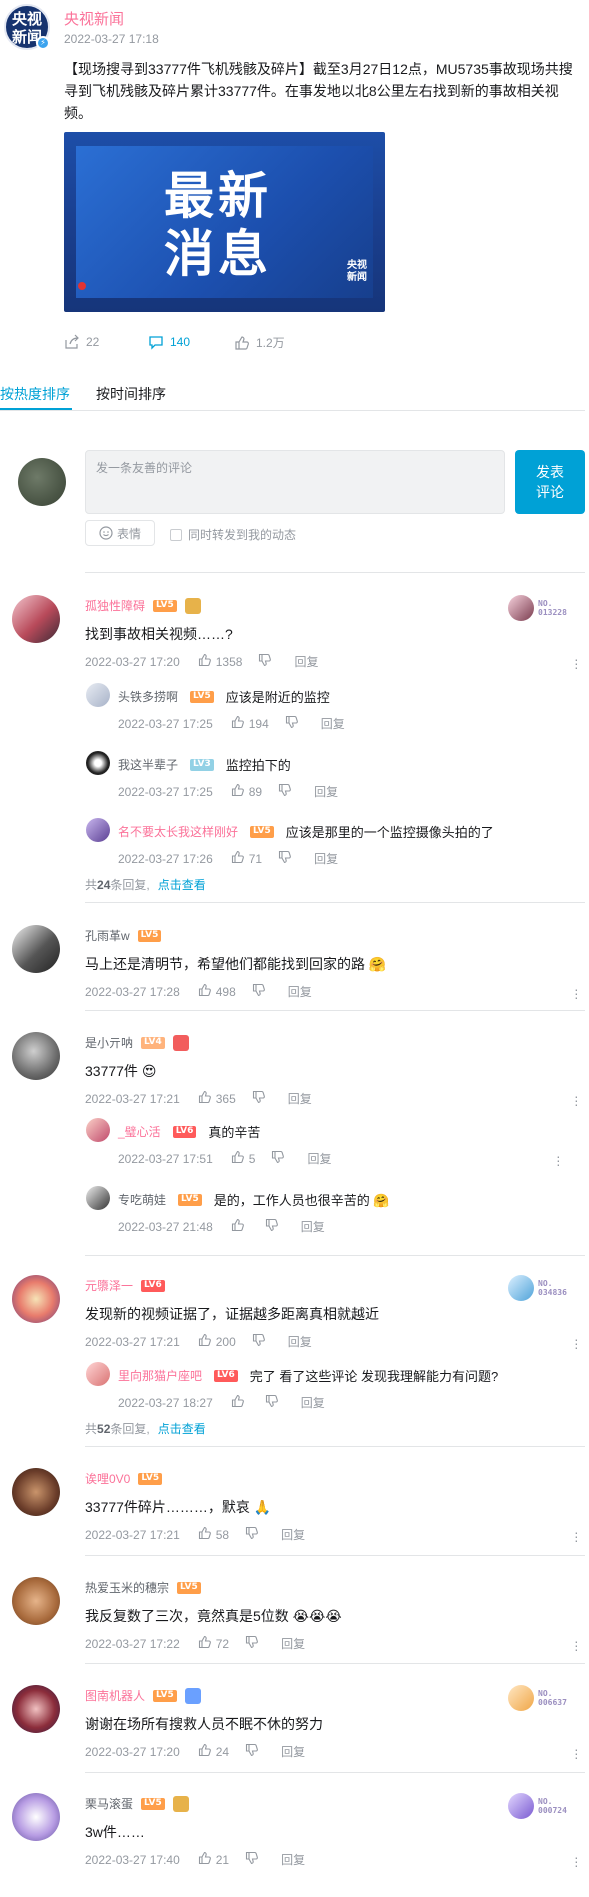  What do you see at coordinates (109, 1042) in the screenshot?
I see `username: 是小亓呐` at bounding box center [109, 1042].